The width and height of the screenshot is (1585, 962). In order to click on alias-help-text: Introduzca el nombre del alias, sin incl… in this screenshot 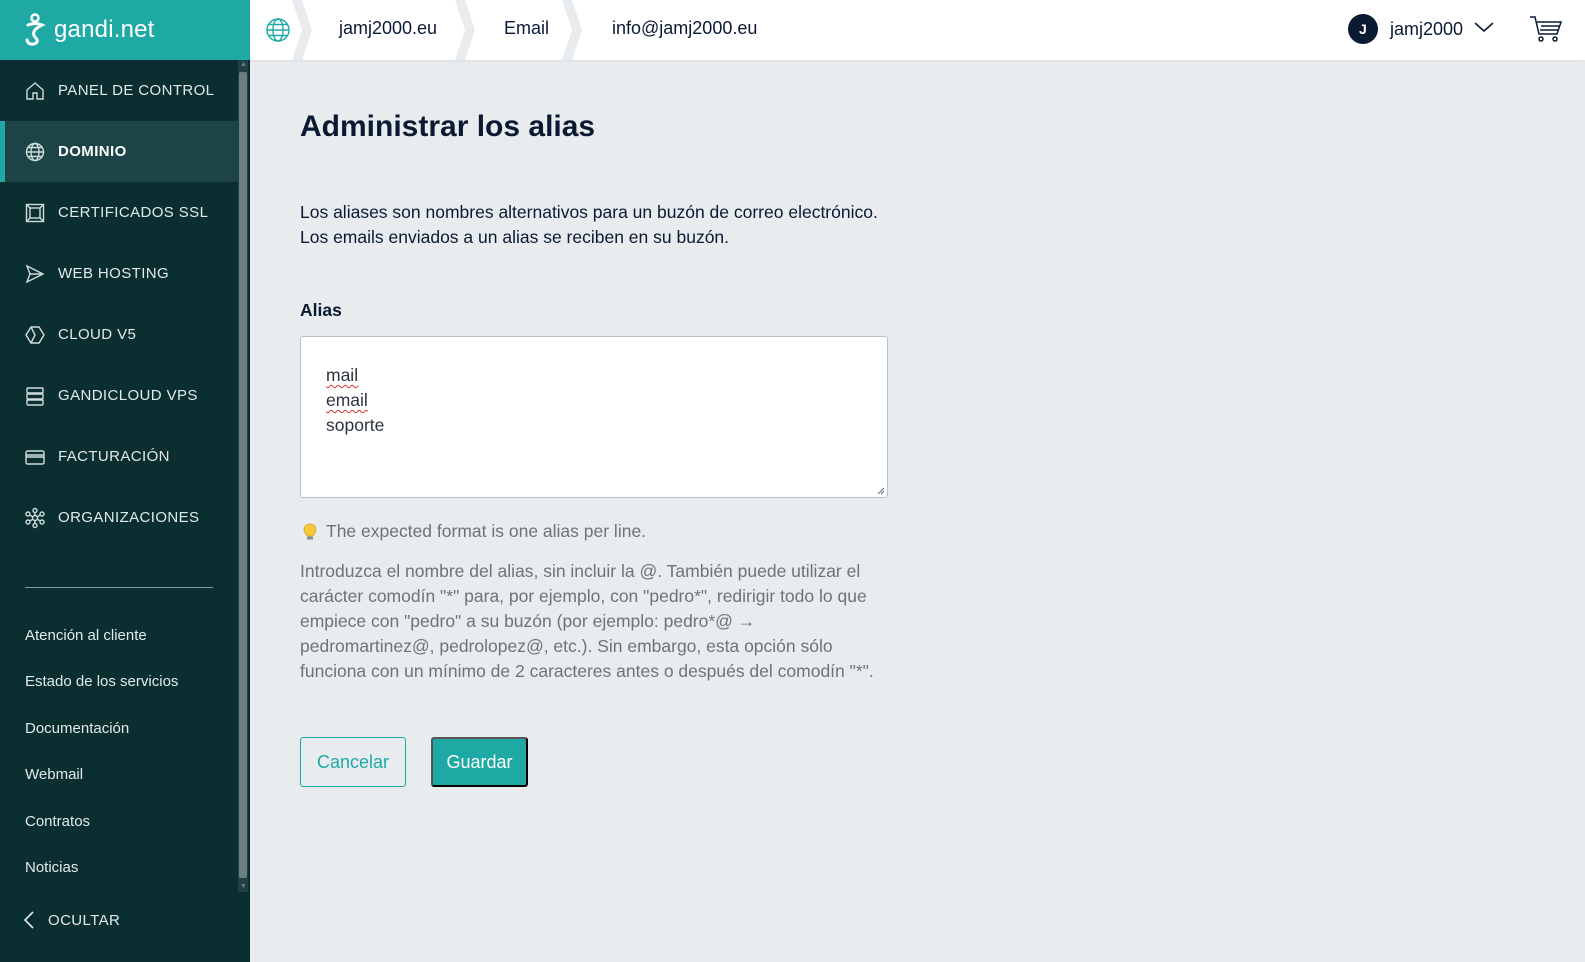, I will do `click(587, 621)`.